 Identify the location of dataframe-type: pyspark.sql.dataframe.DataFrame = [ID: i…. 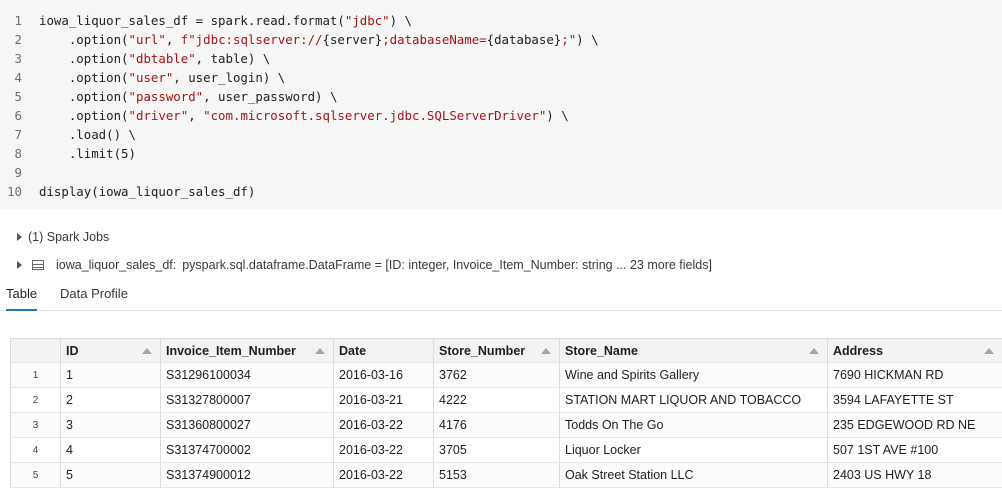
(447, 265).